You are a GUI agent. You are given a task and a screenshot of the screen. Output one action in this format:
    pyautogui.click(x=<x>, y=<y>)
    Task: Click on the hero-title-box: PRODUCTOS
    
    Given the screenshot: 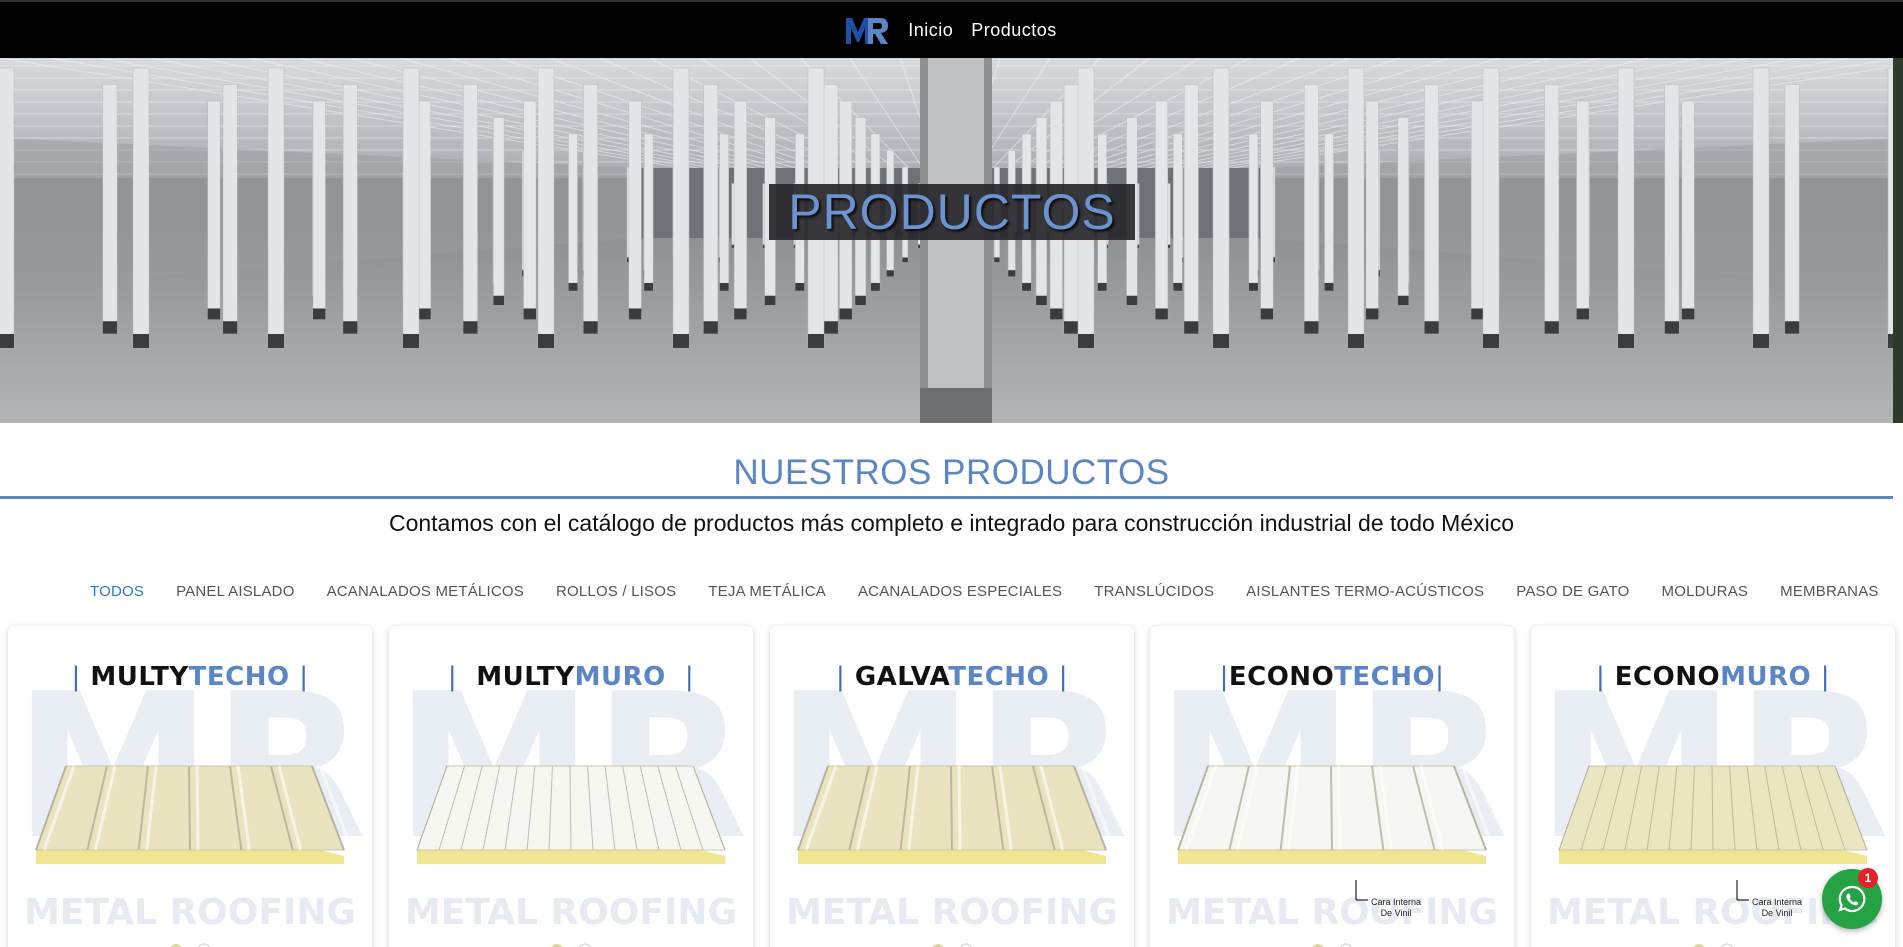 What is the action you would take?
    pyautogui.click(x=952, y=212)
    